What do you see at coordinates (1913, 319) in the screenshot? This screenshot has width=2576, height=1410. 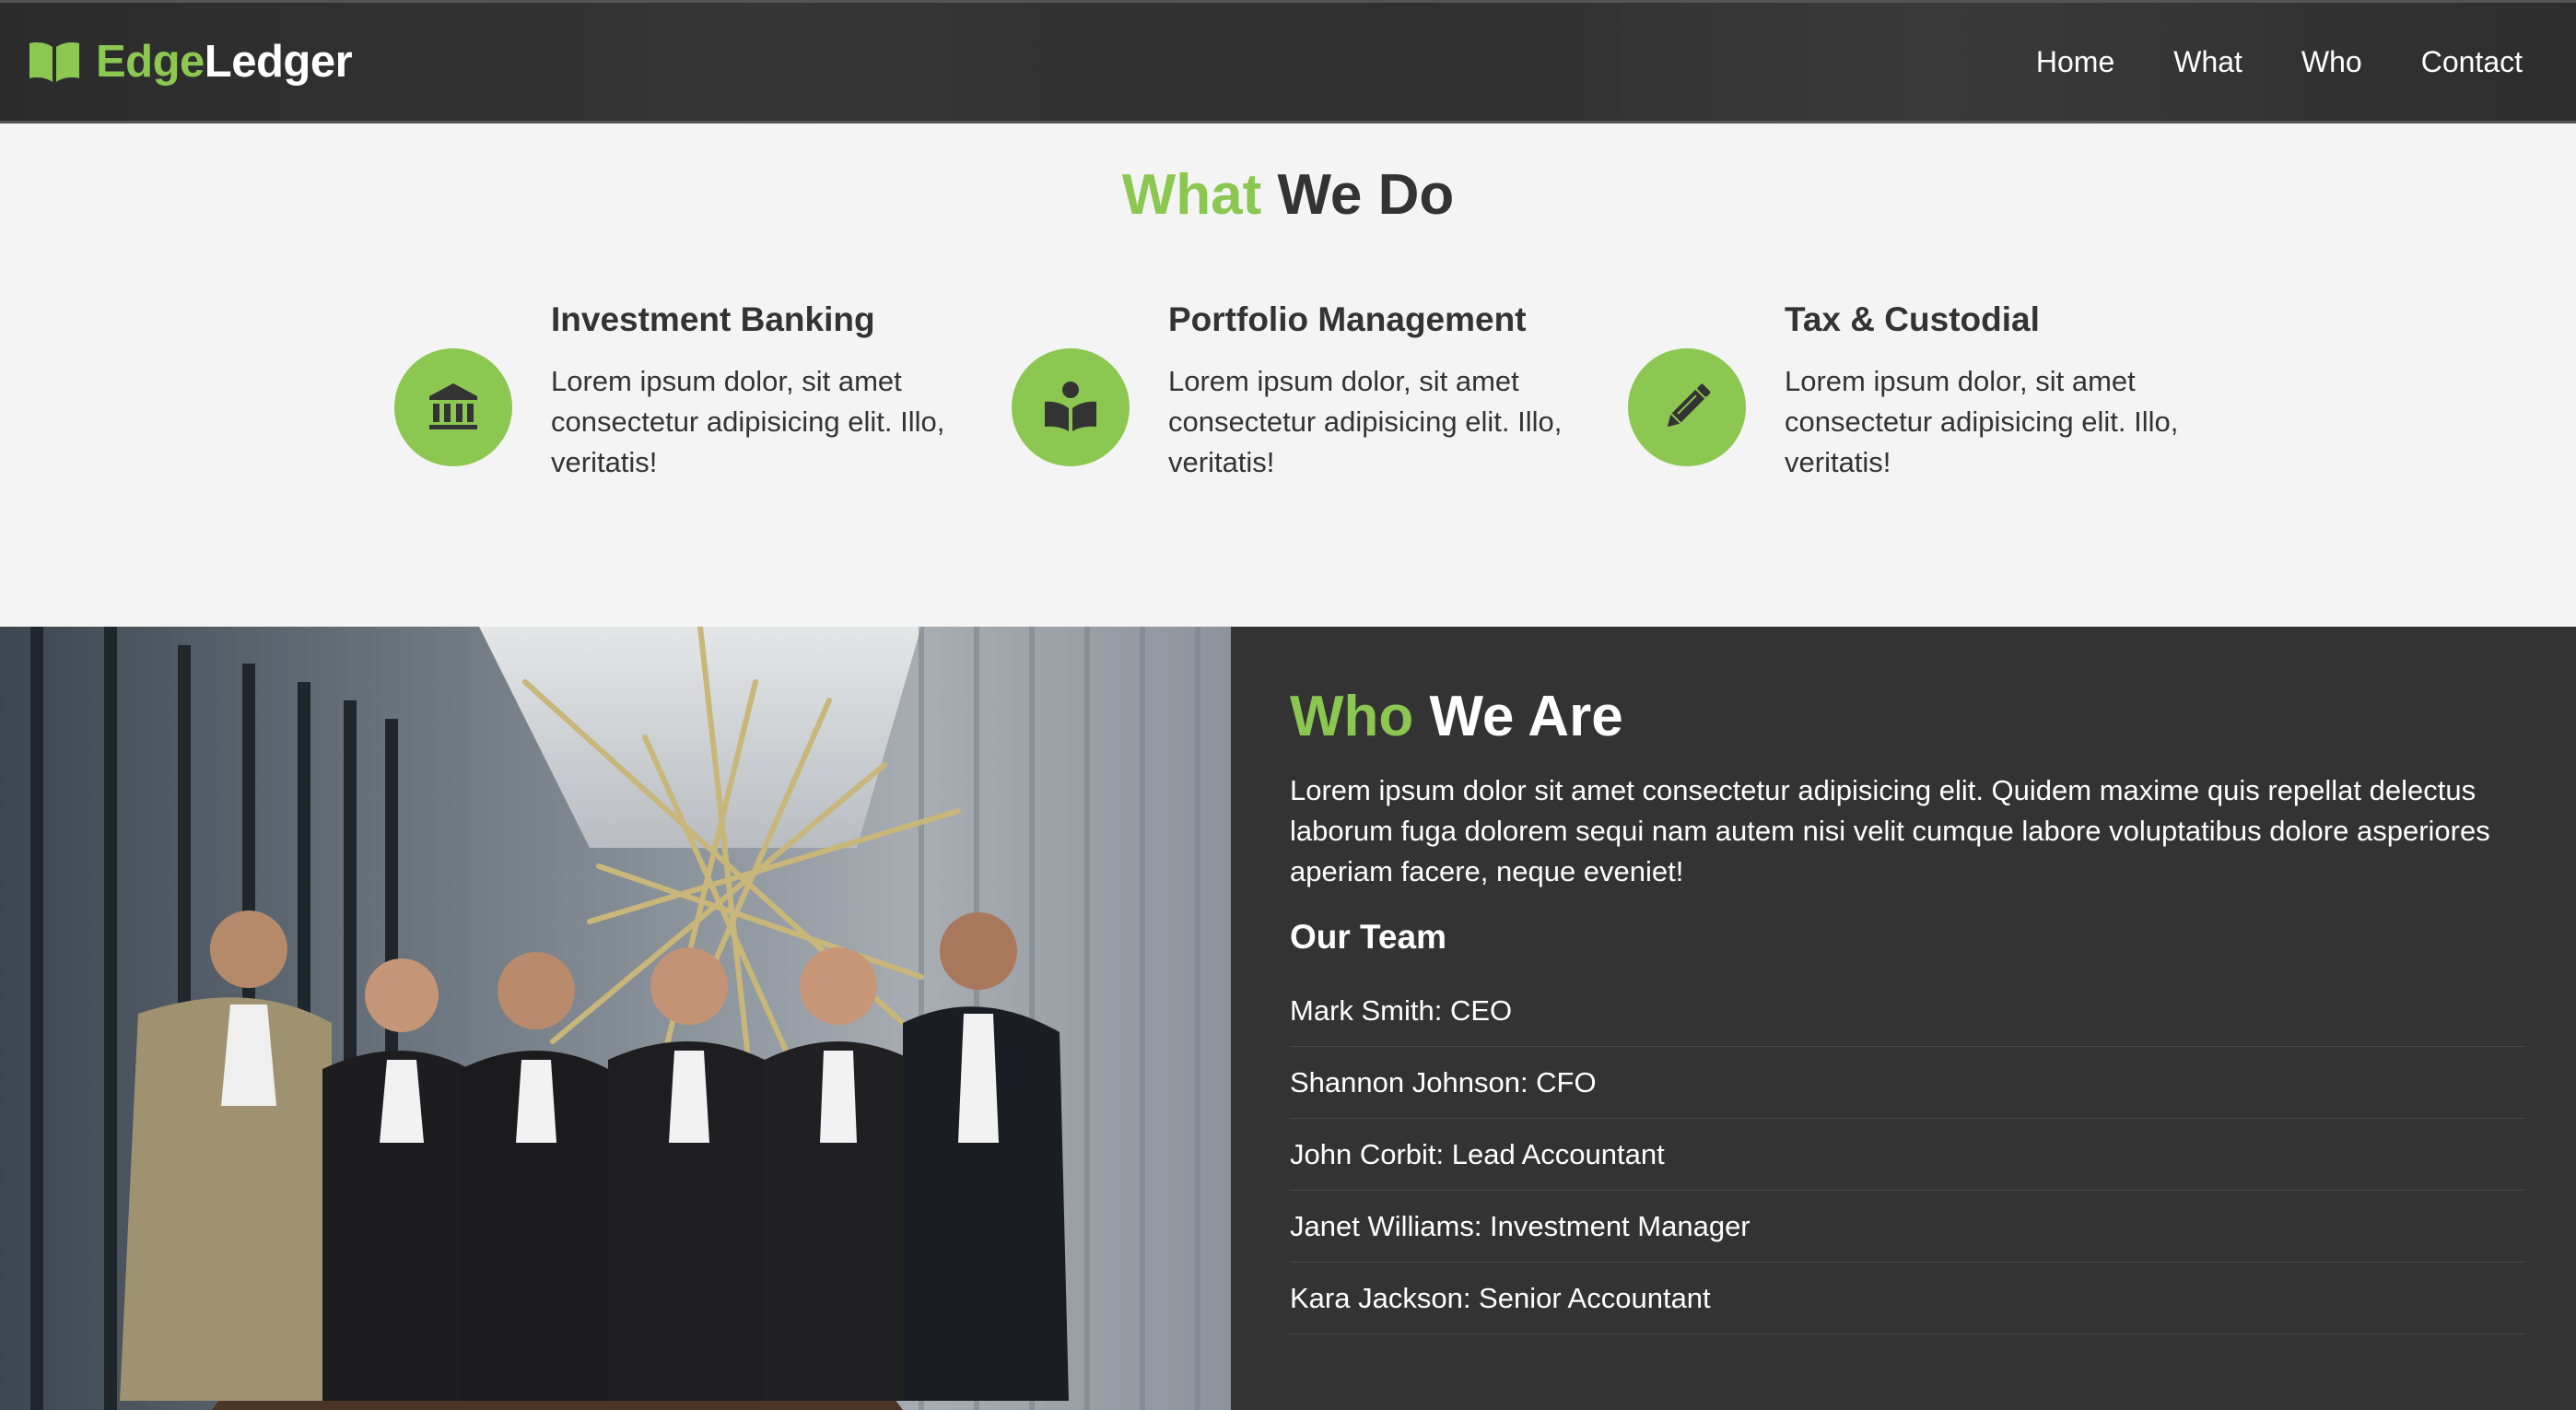 I see `service-title: Tax & Custodial` at bounding box center [1913, 319].